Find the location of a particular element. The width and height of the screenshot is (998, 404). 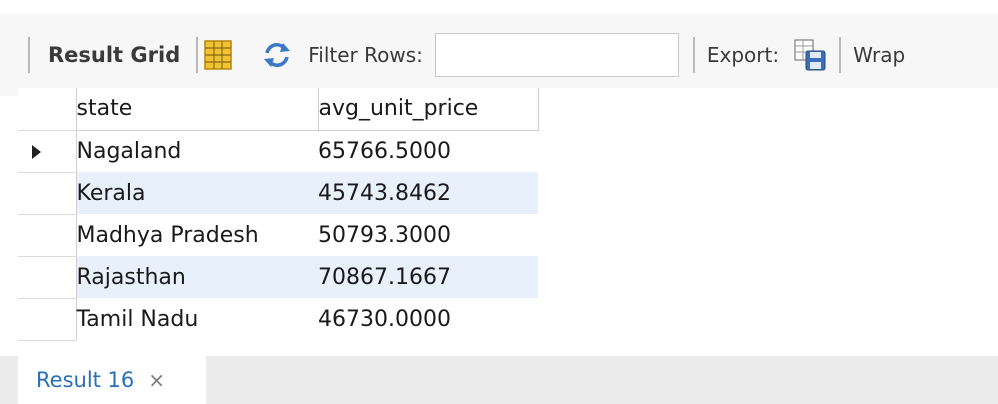

cell-avg-unit-price: 45743.8462 is located at coordinates (428, 193).